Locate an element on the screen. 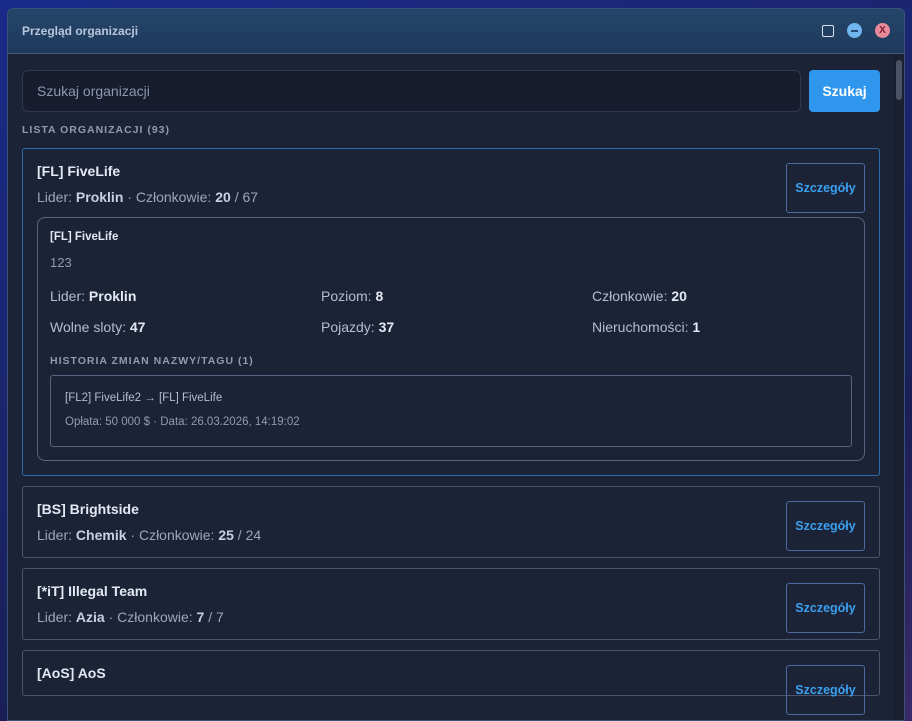 The width and height of the screenshot is (912, 721). organization-list-heading: LISTA ORGANIZACJI (93) is located at coordinates (96, 130).